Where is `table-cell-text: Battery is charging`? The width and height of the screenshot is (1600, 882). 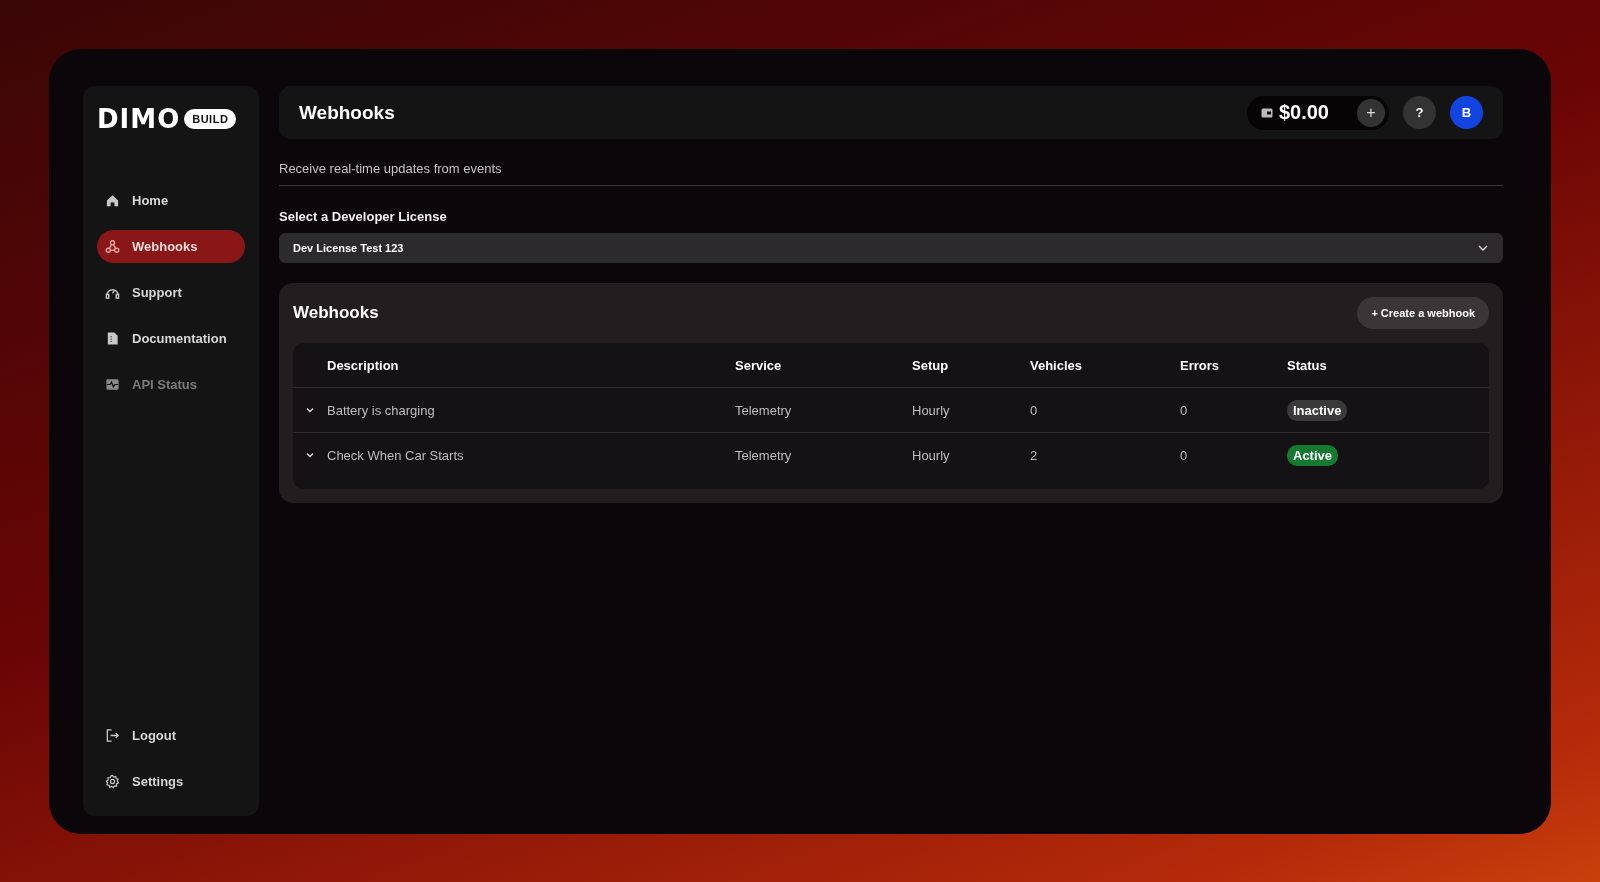 table-cell-text: Battery is charging is located at coordinates (381, 410).